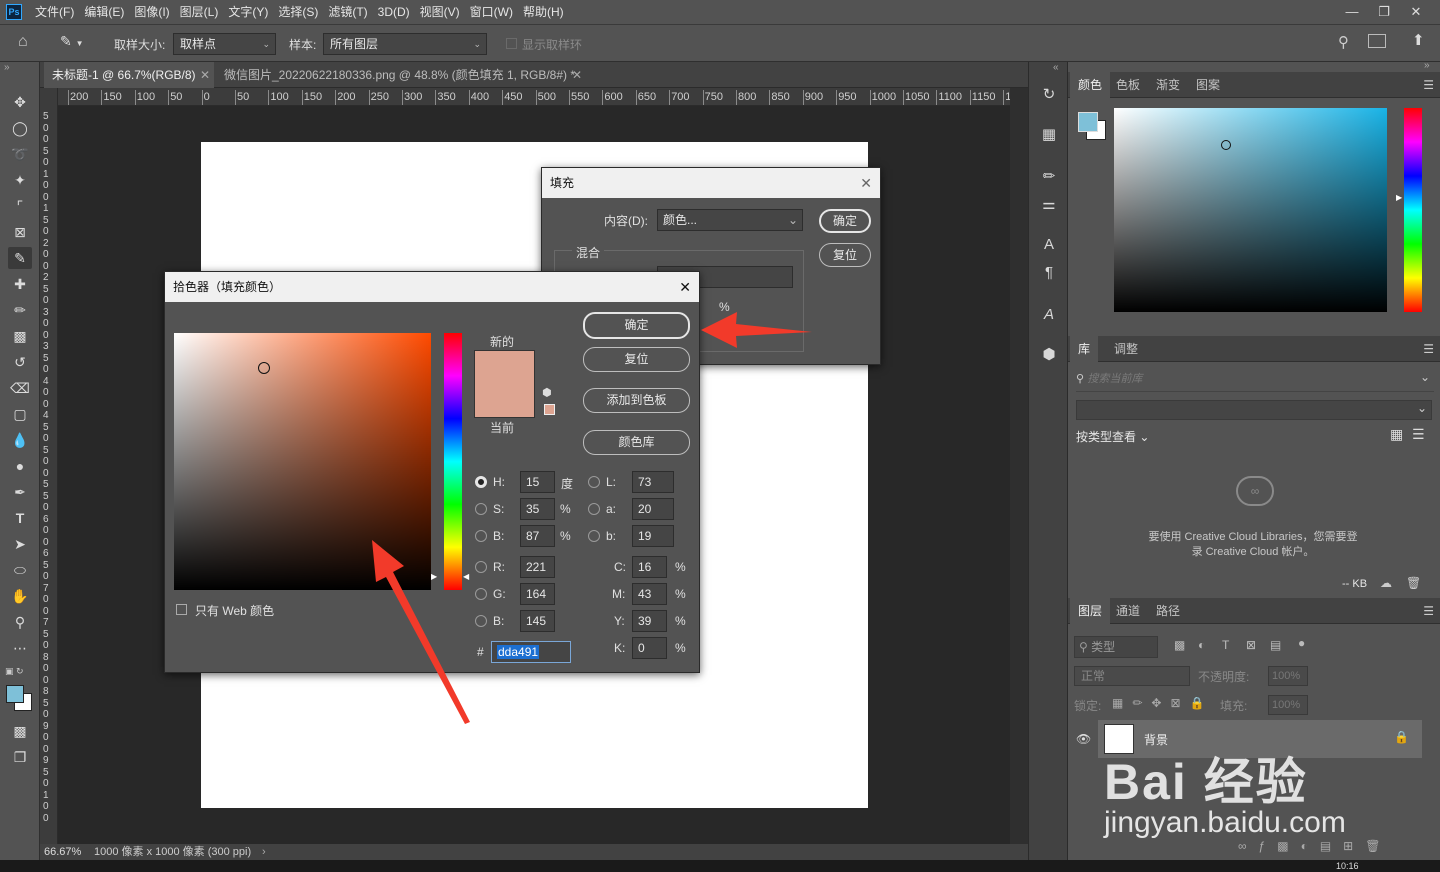 The width and height of the screenshot is (1440, 872). I want to click on filter-type-icon: T, so click(1225, 645).